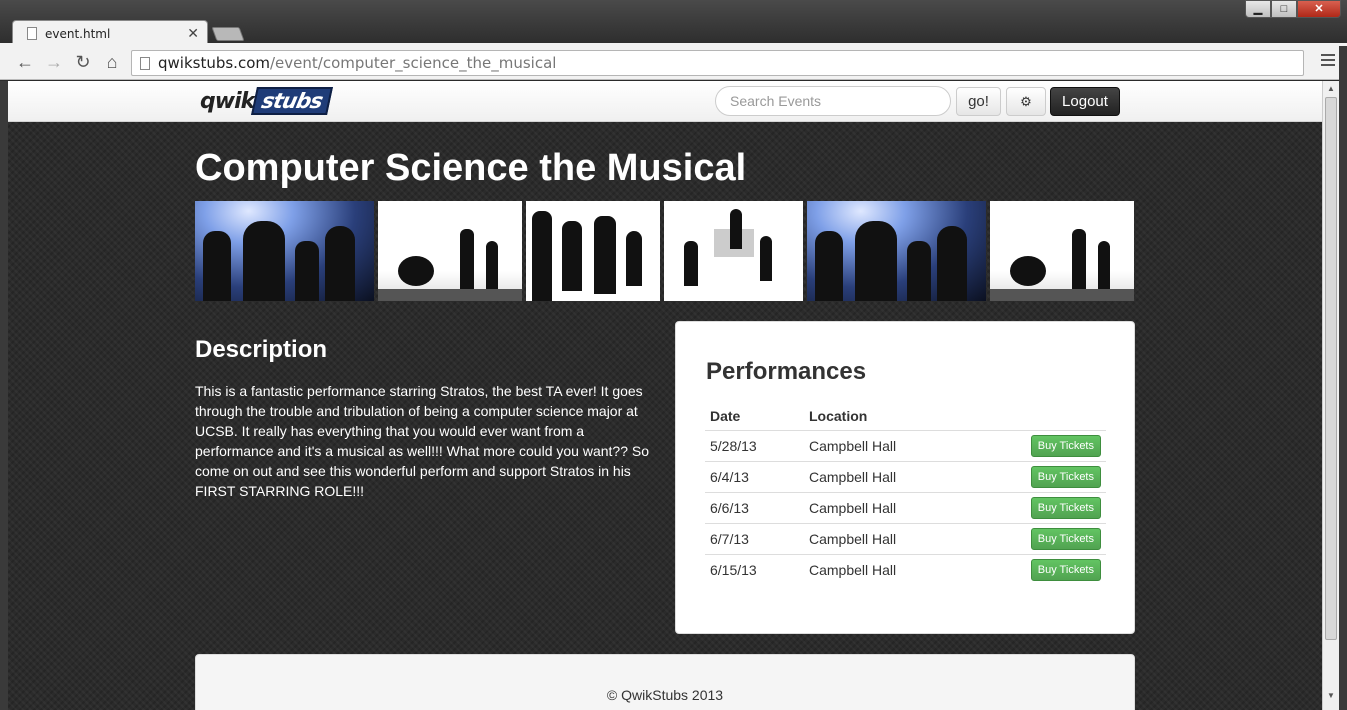  I want to click on forward-icon: →, so click(54, 62).